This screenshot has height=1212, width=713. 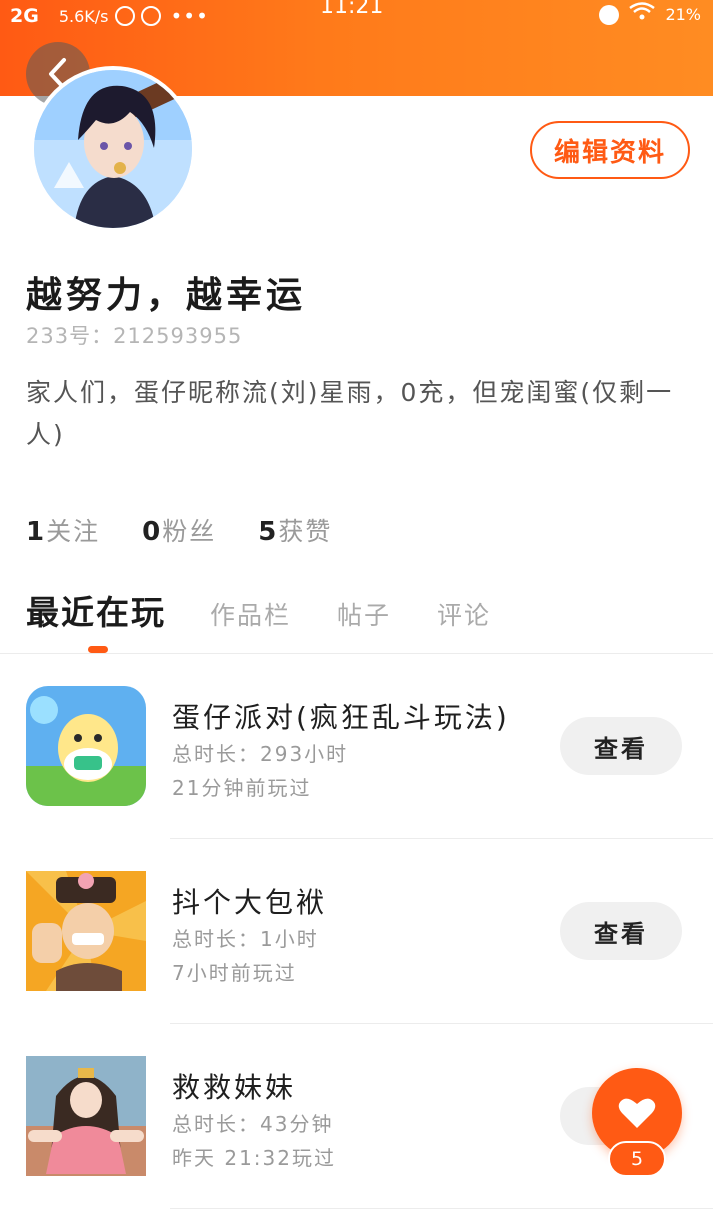 I want to click on status-bar: 2G 5.6K/s ••• 11:21 21%, so click(x=356, y=15).